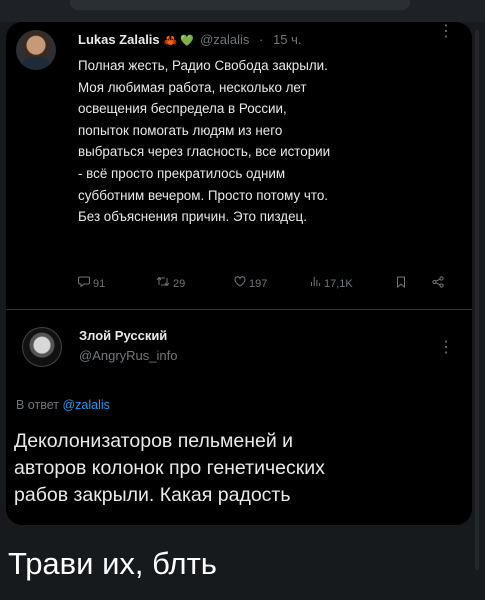 The image size is (485, 600). I want to click on bookmark-icon, so click(401, 282).